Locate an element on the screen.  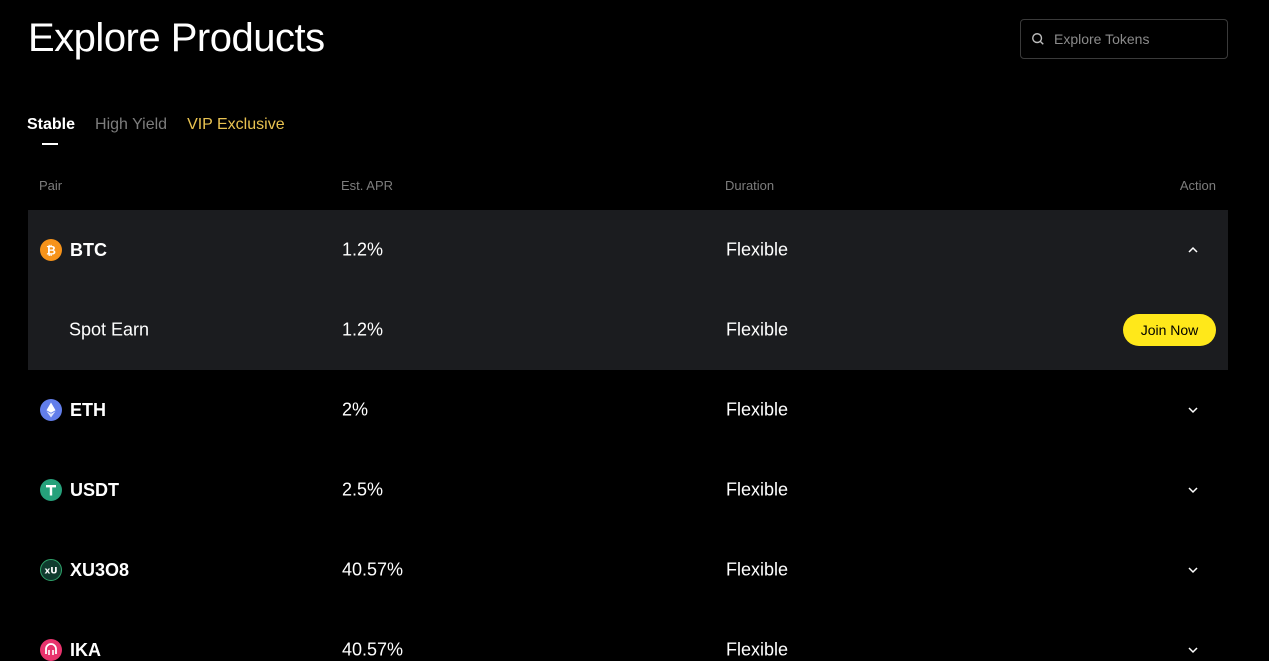
table-row-xu3o8: xU XU3O8 40.57% Flexible is located at coordinates (628, 570).